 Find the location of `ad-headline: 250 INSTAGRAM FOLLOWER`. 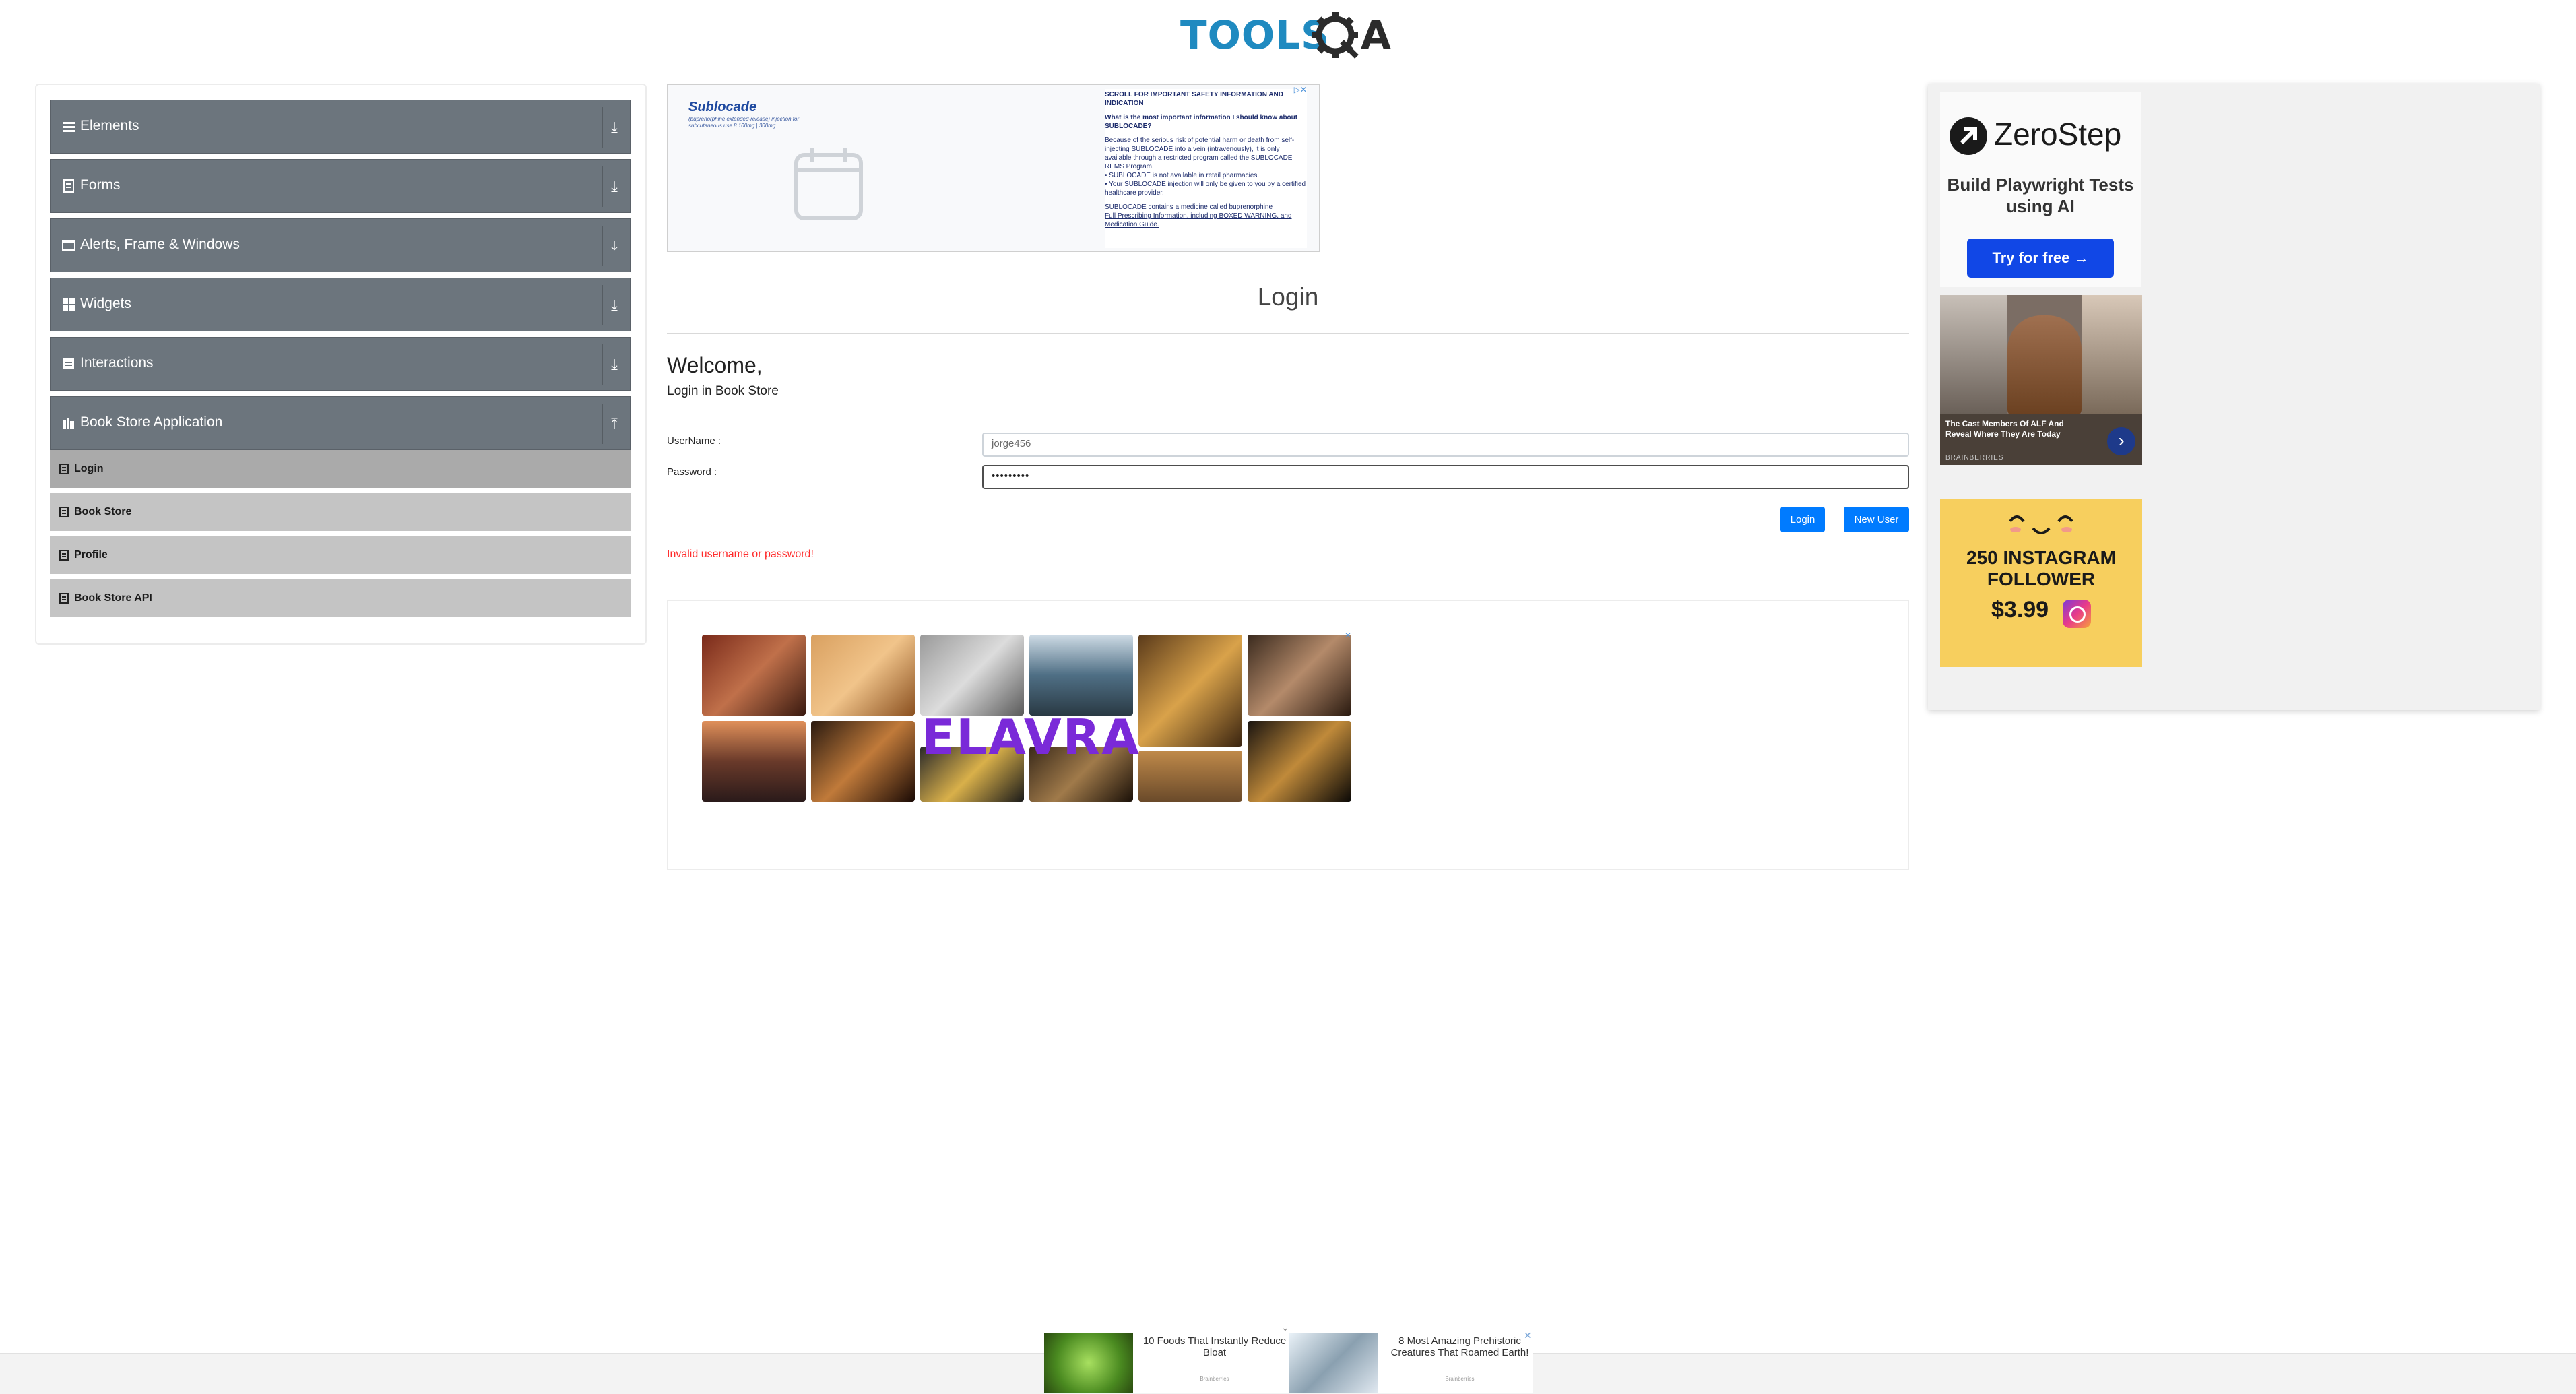

ad-headline: 250 INSTAGRAM FOLLOWER is located at coordinates (2041, 568).